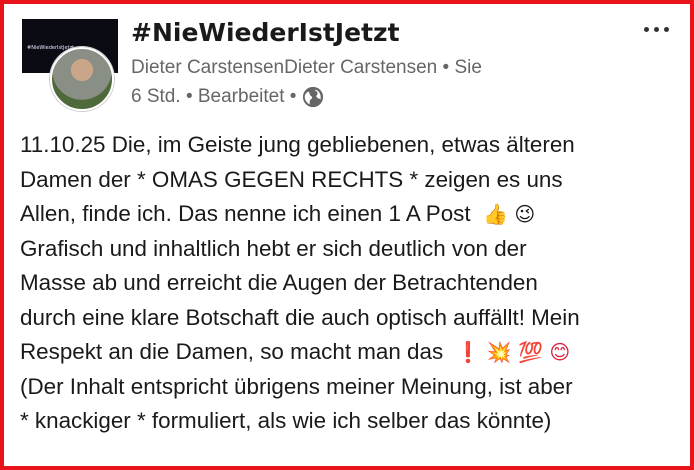 The image size is (694, 470). I want to click on more-dots-icon, so click(656, 29).